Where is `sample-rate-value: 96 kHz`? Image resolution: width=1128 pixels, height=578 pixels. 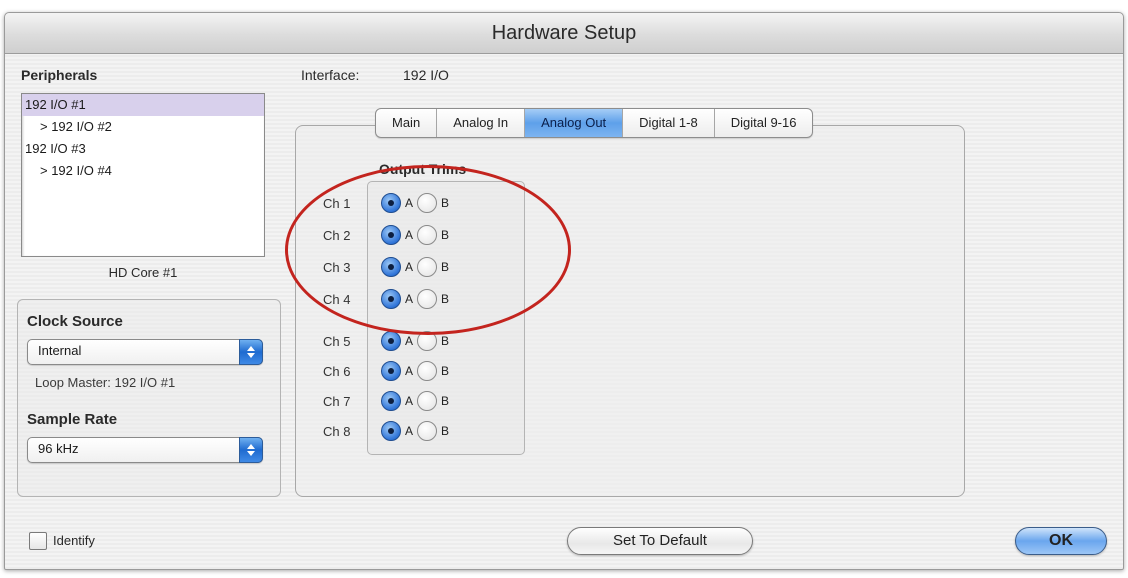 sample-rate-value: 96 kHz is located at coordinates (58, 448).